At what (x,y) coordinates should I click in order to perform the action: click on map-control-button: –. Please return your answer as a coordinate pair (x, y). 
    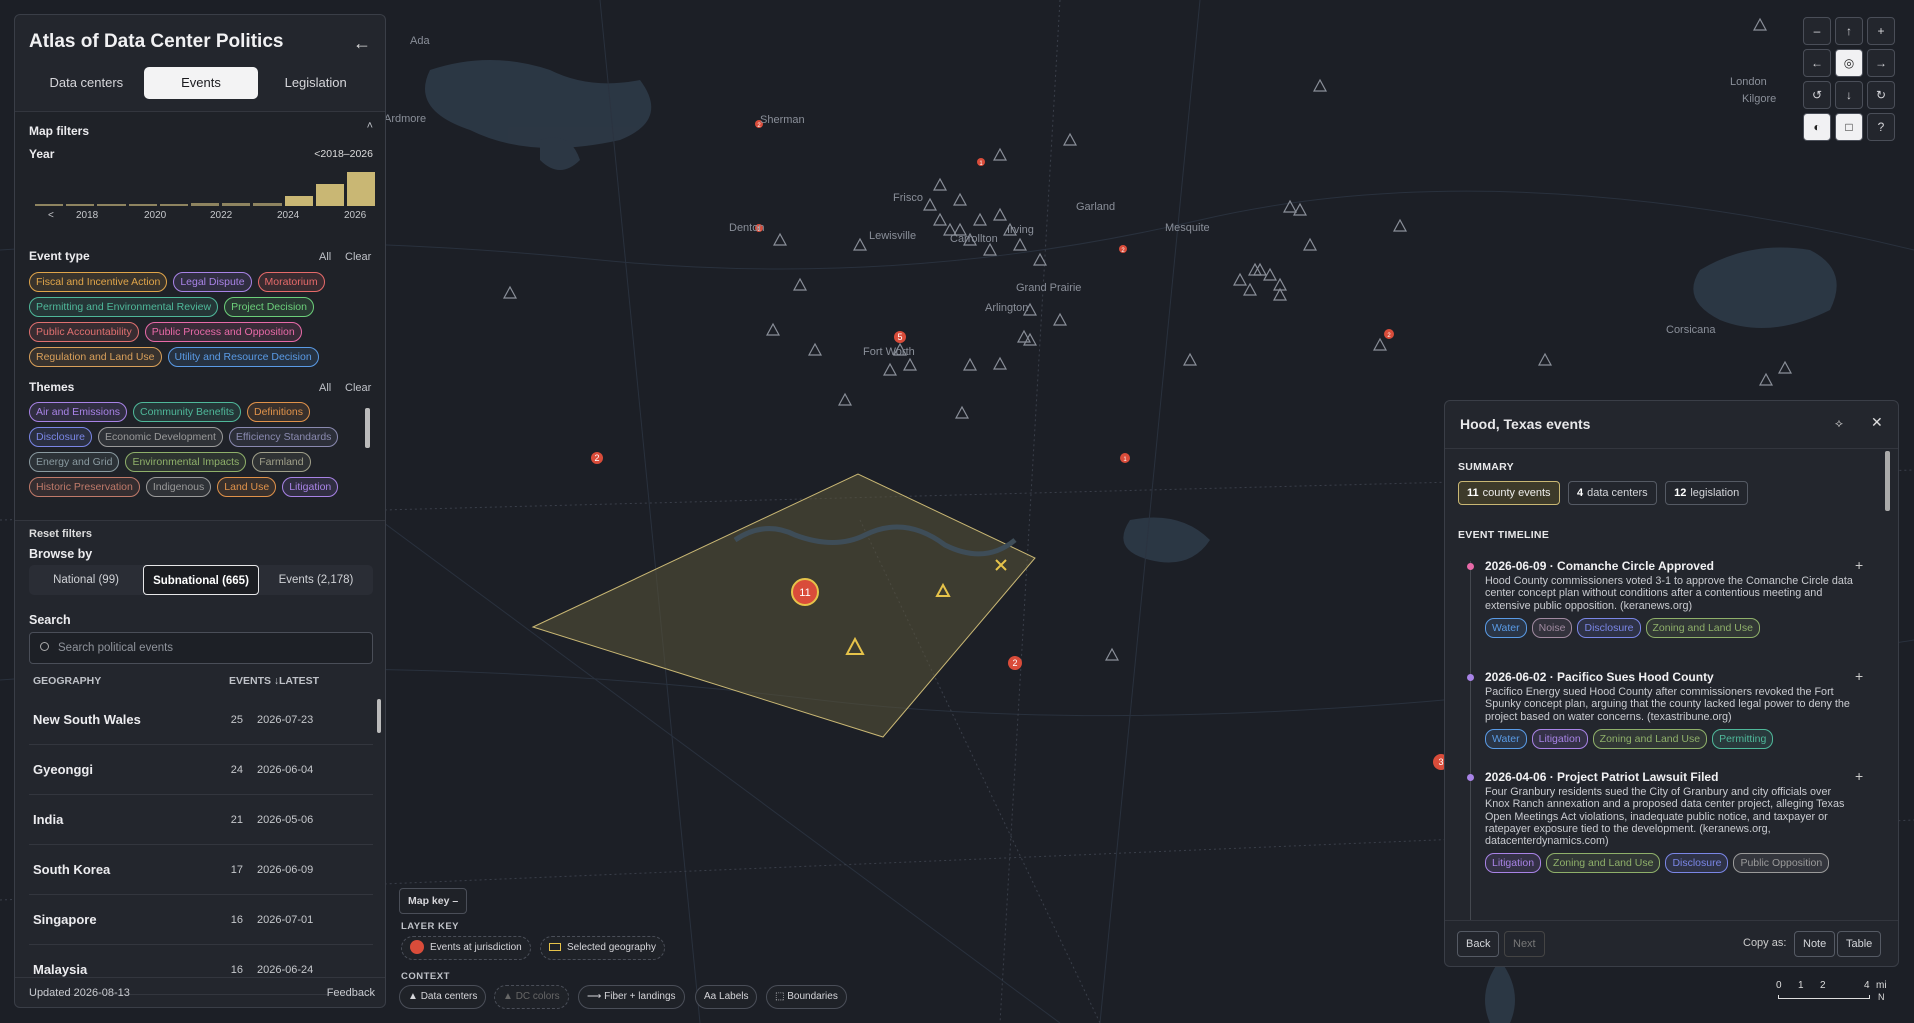
    Looking at the image, I should click on (1817, 31).